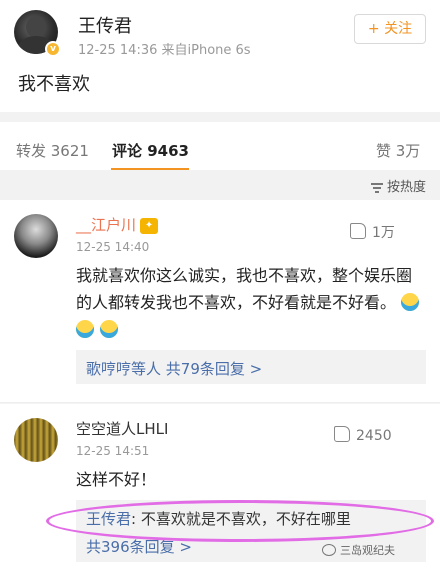 This screenshot has height=571, width=440. I want to click on verified-badge-icon: v, so click(53, 49).